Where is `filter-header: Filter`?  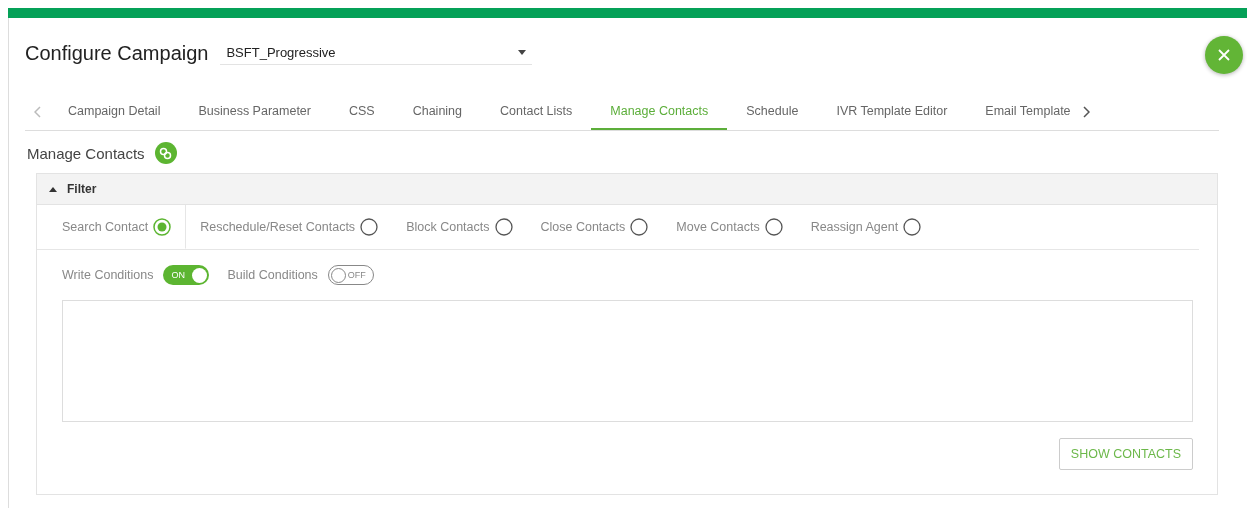 filter-header: Filter is located at coordinates (627, 189).